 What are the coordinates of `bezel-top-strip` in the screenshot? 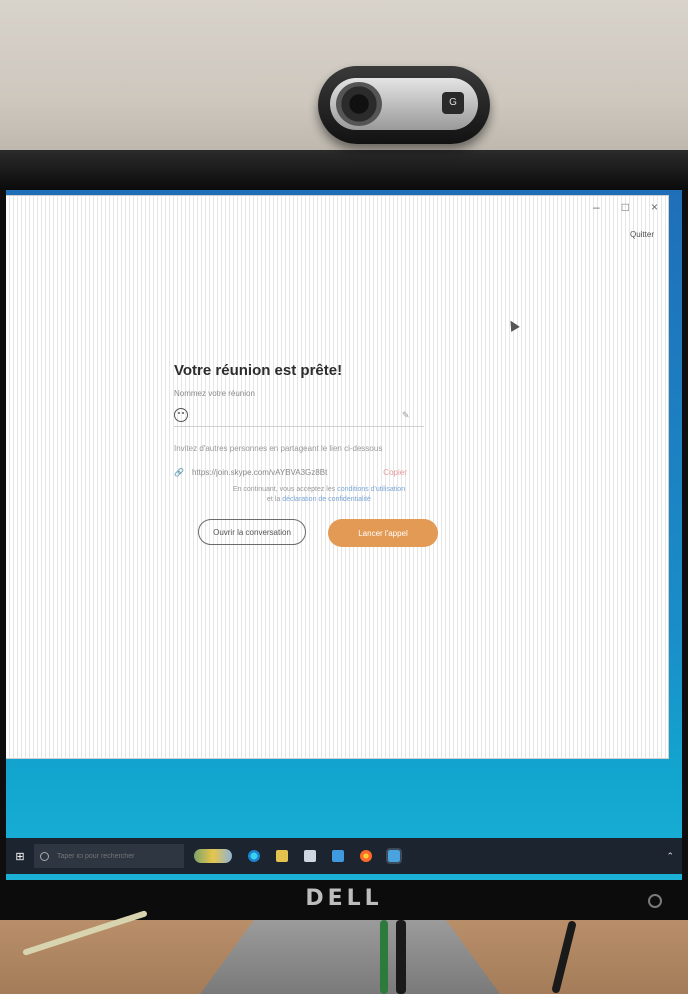 It's located at (344, 170).